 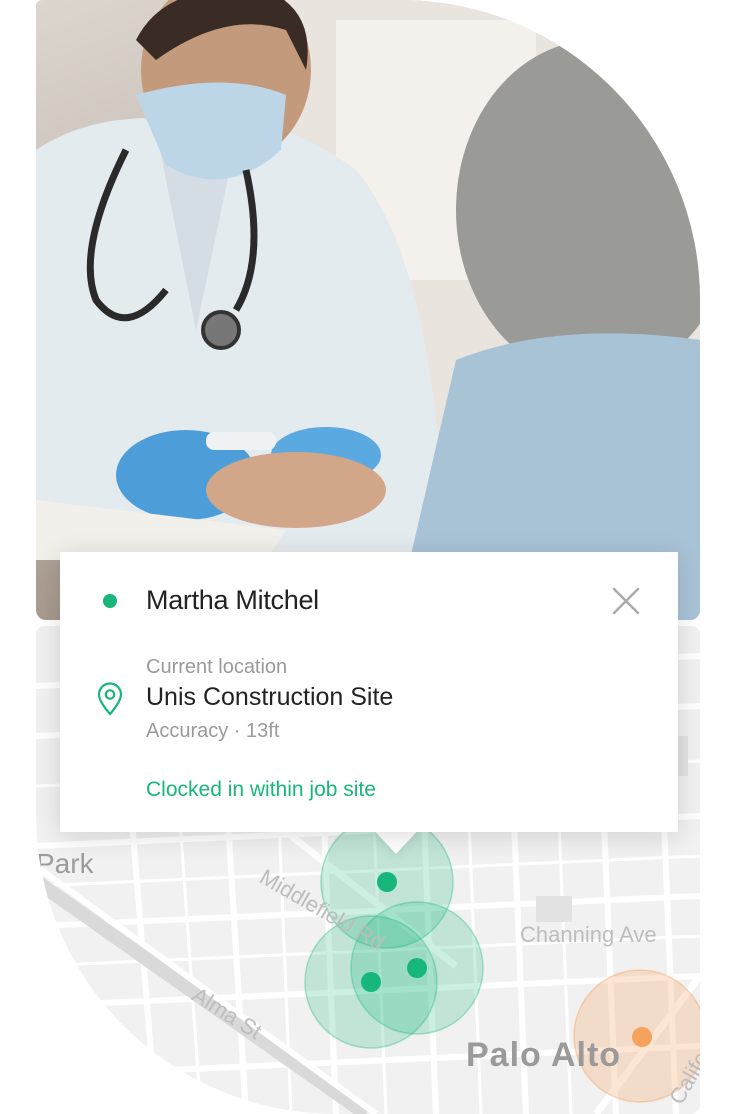 What do you see at coordinates (217, 667) in the screenshot?
I see `location-caption: Current location` at bounding box center [217, 667].